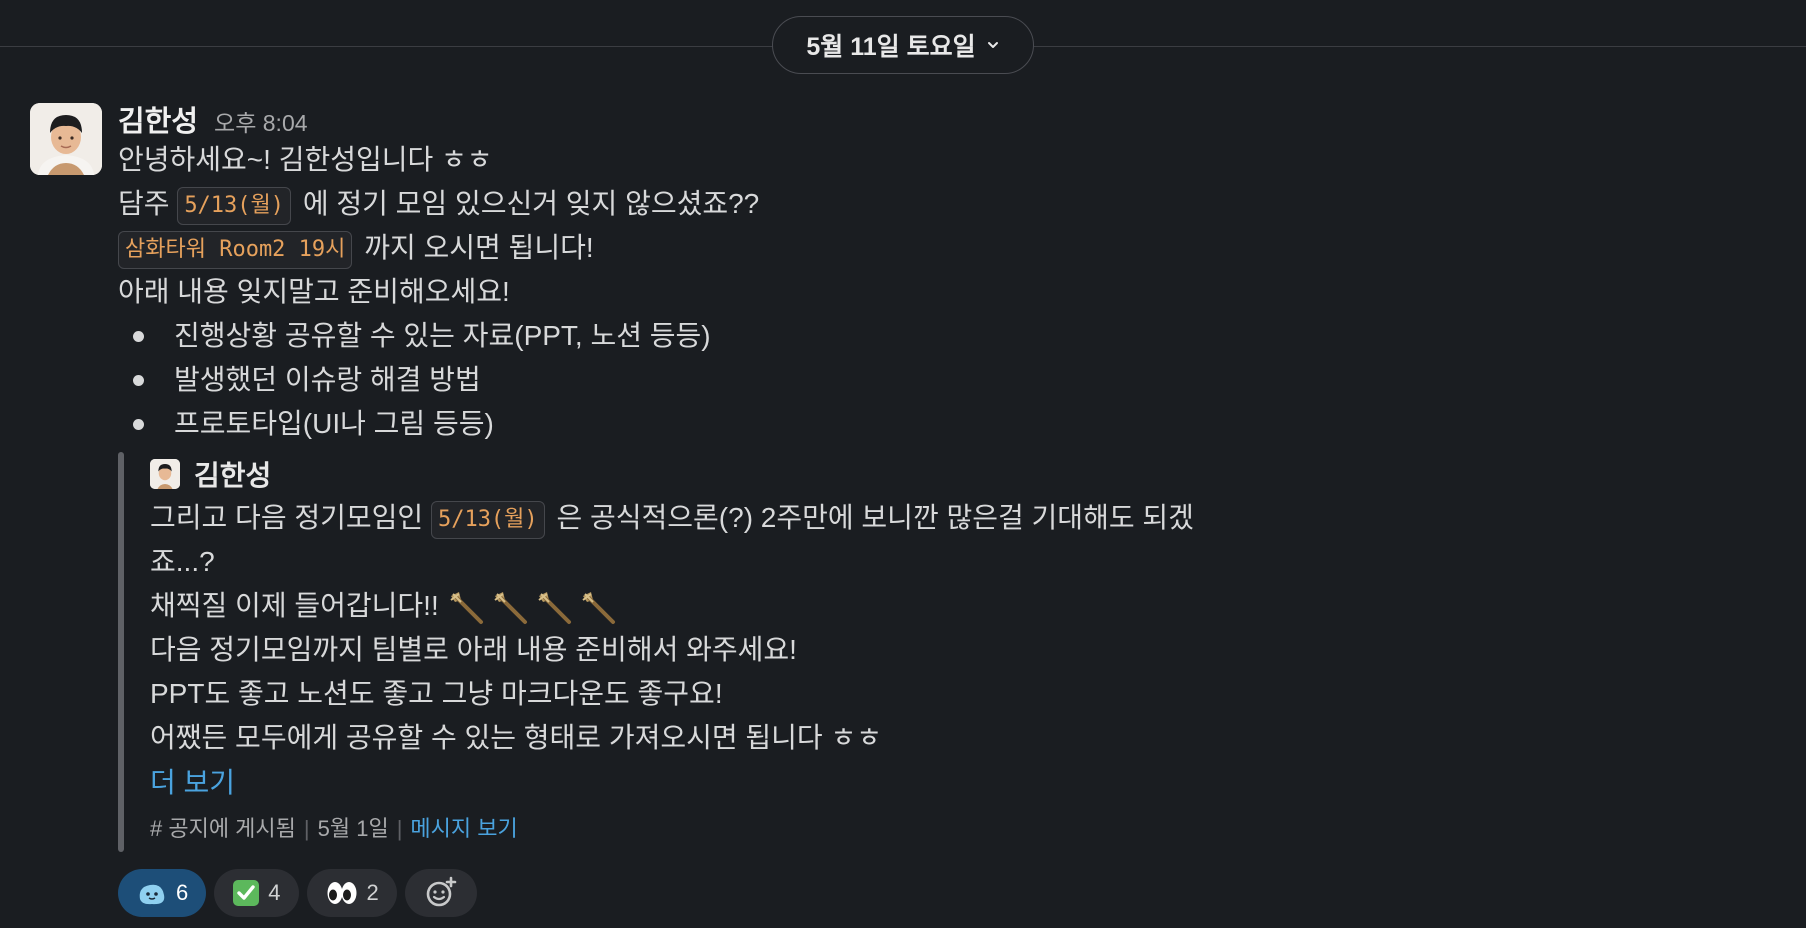  I want to click on reaction-blob: 6, so click(162, 893).